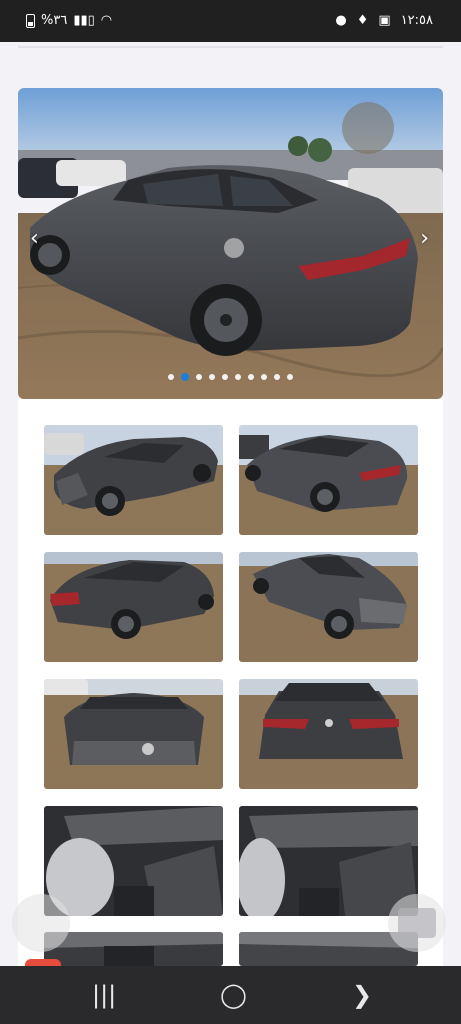 This screenshot has width=461, height=1024. I want to click on floating-gallery-button, so click(417, 923).